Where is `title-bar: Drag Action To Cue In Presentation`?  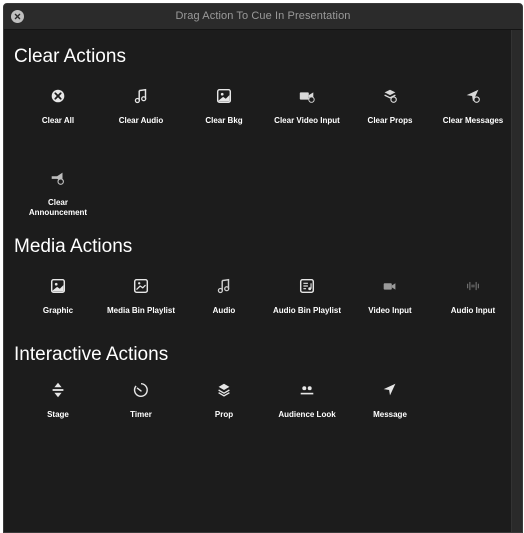
title-bar: Drag Action To Cue In Presentation is located at coordinates (263, 17).